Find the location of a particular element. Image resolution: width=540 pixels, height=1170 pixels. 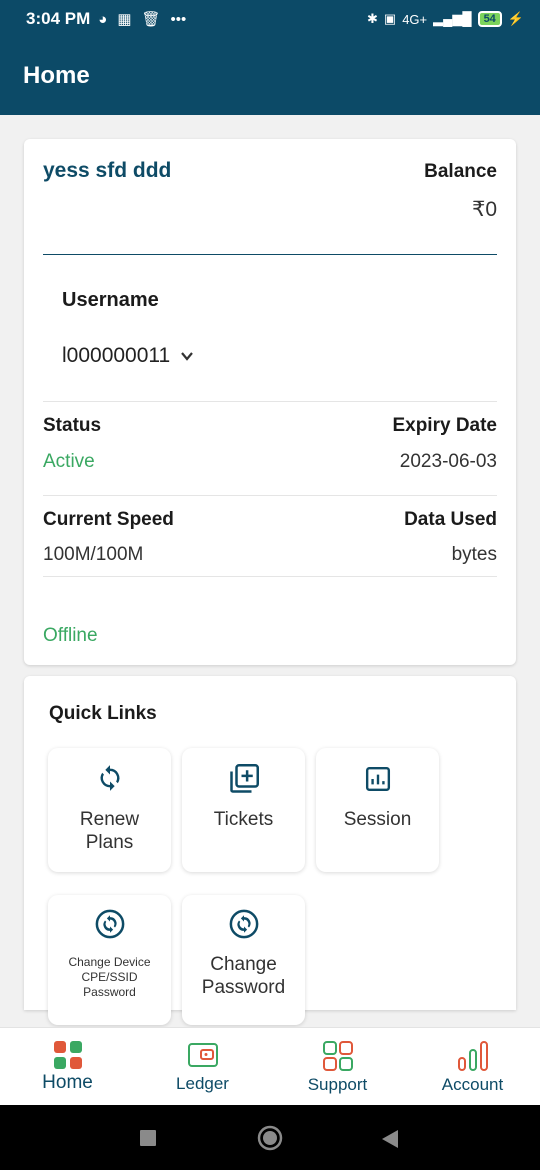

app-notification-icon: ◕ is located at coordinates (103, 19).